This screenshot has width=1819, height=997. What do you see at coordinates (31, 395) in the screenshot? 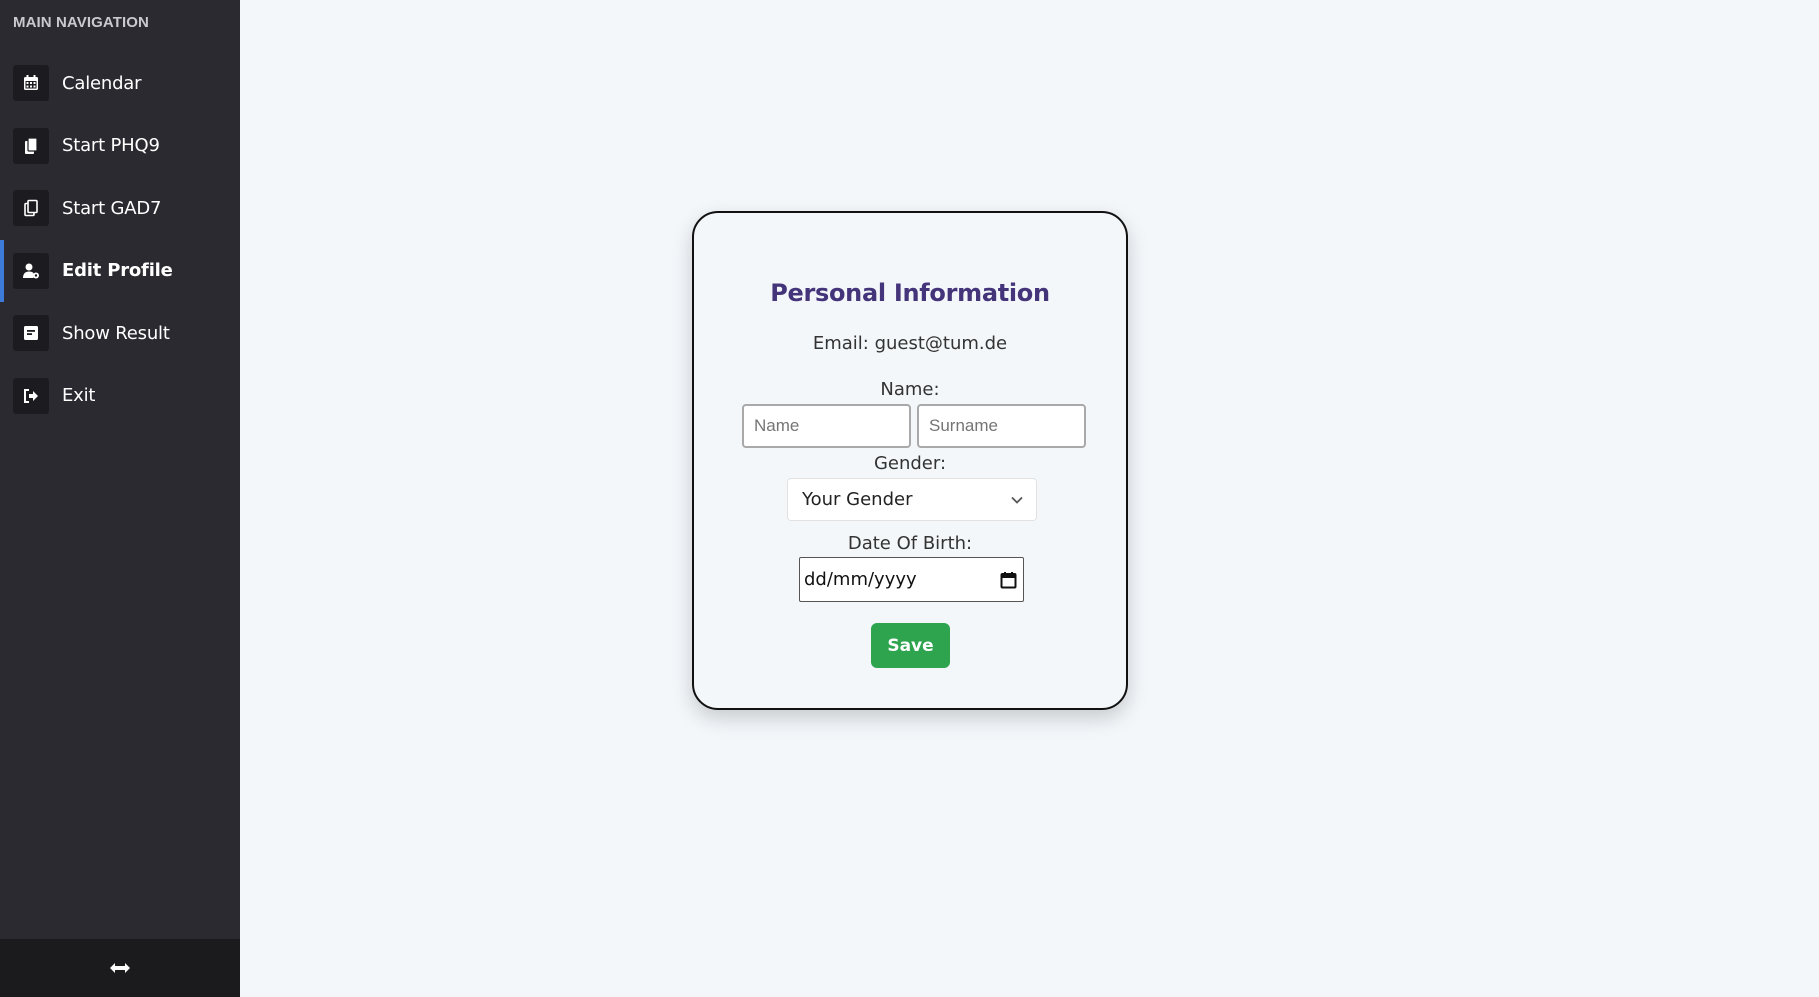
I see `sign-out-icon` at bounding box center [31, 395].